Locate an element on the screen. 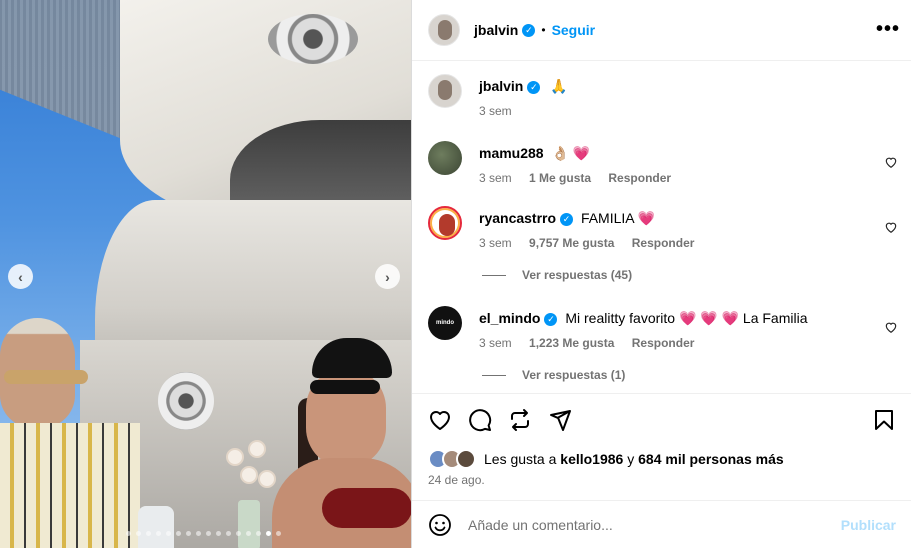  commenter-avatar: mindo is located at coordinates (445, 323).